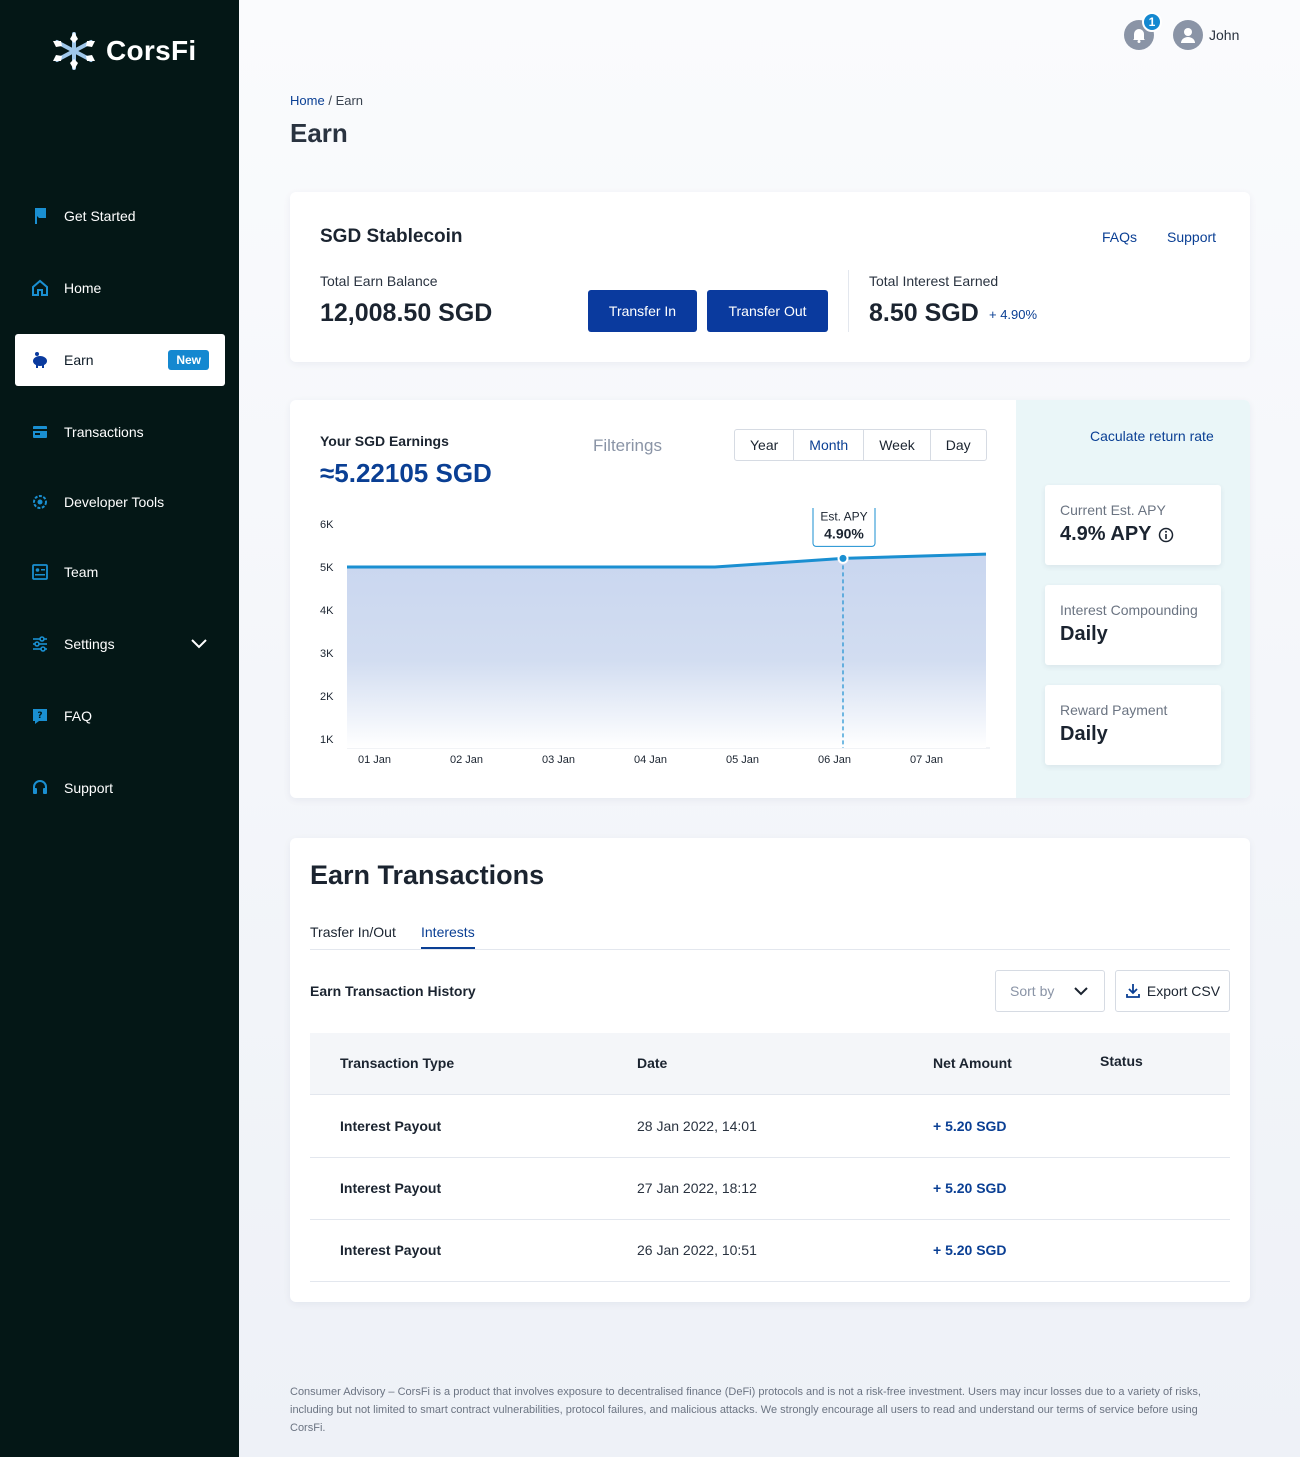 The height and width of the screenshot is (1457, 1300). What do you see at coordinates (89, 644) in the screenshot?
I see `sidebar-item-label: Settings` at bounding box center [89, 644].